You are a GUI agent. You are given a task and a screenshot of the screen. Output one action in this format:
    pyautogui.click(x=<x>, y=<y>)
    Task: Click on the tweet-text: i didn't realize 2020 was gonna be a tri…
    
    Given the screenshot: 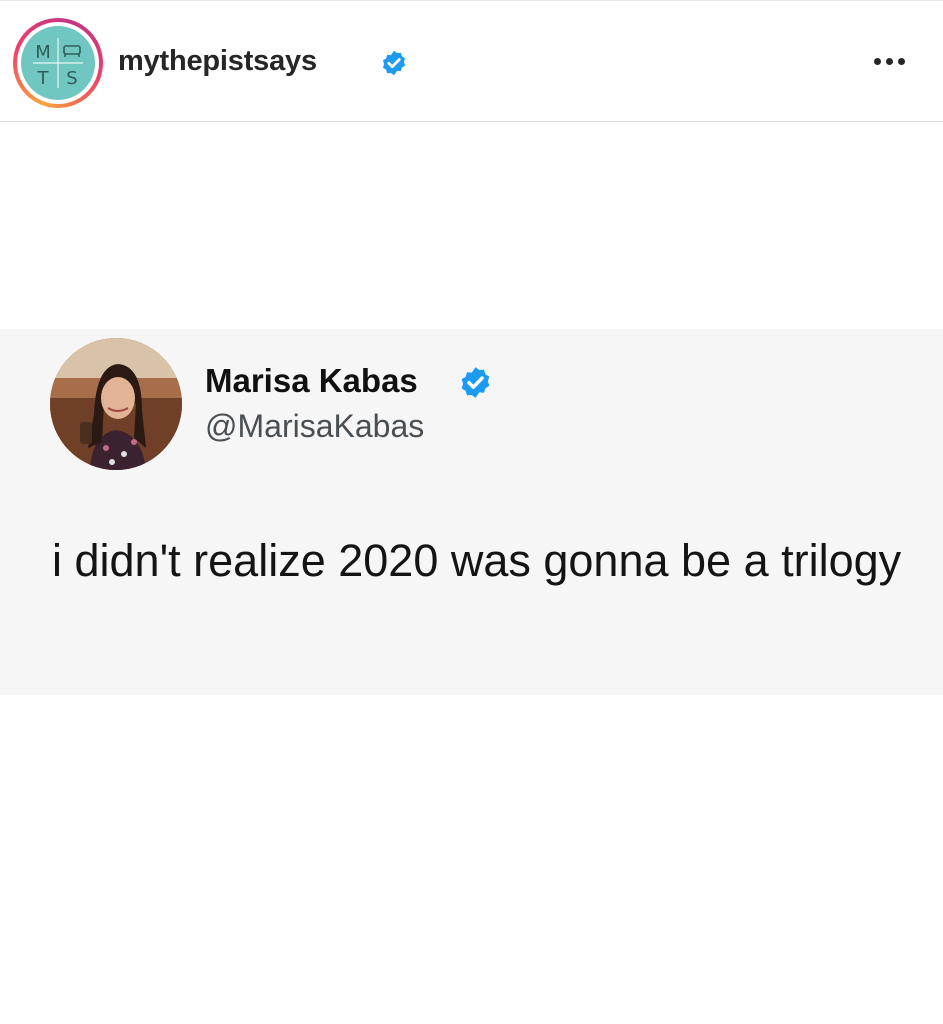 What is the action you would take?
    pyautogui.click(x=477, y=560)
    